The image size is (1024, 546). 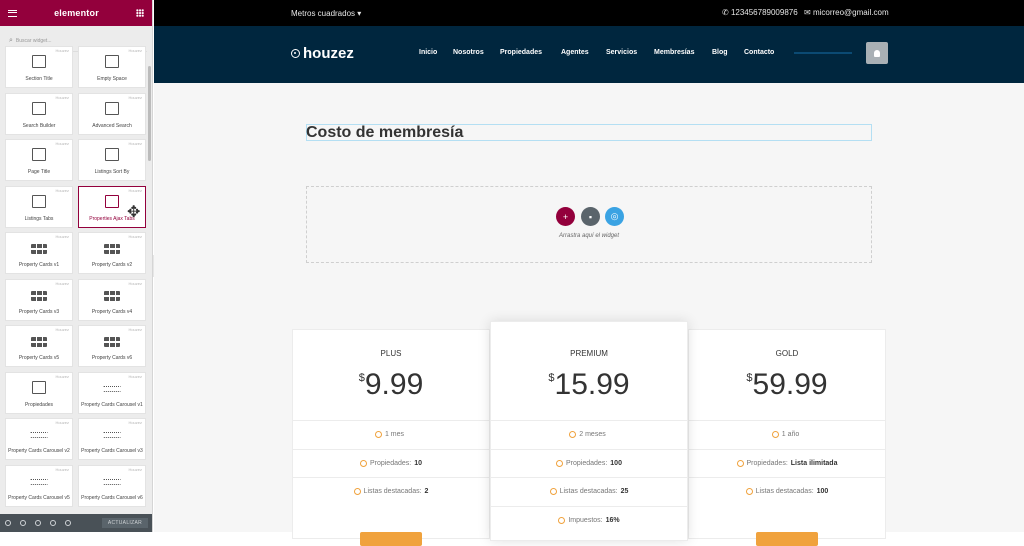 I want to click on plan-currency: $, so click(x=361, y=378).